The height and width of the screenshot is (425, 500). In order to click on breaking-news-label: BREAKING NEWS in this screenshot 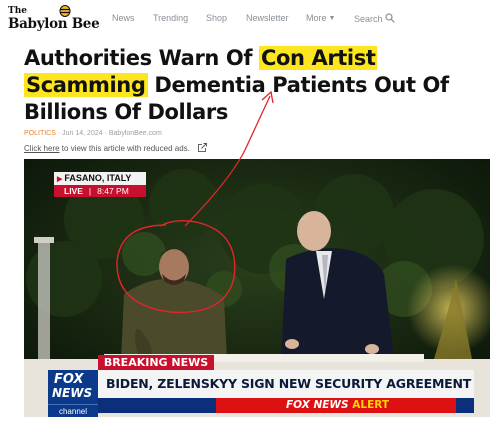, I will do `click(156, 362)`.